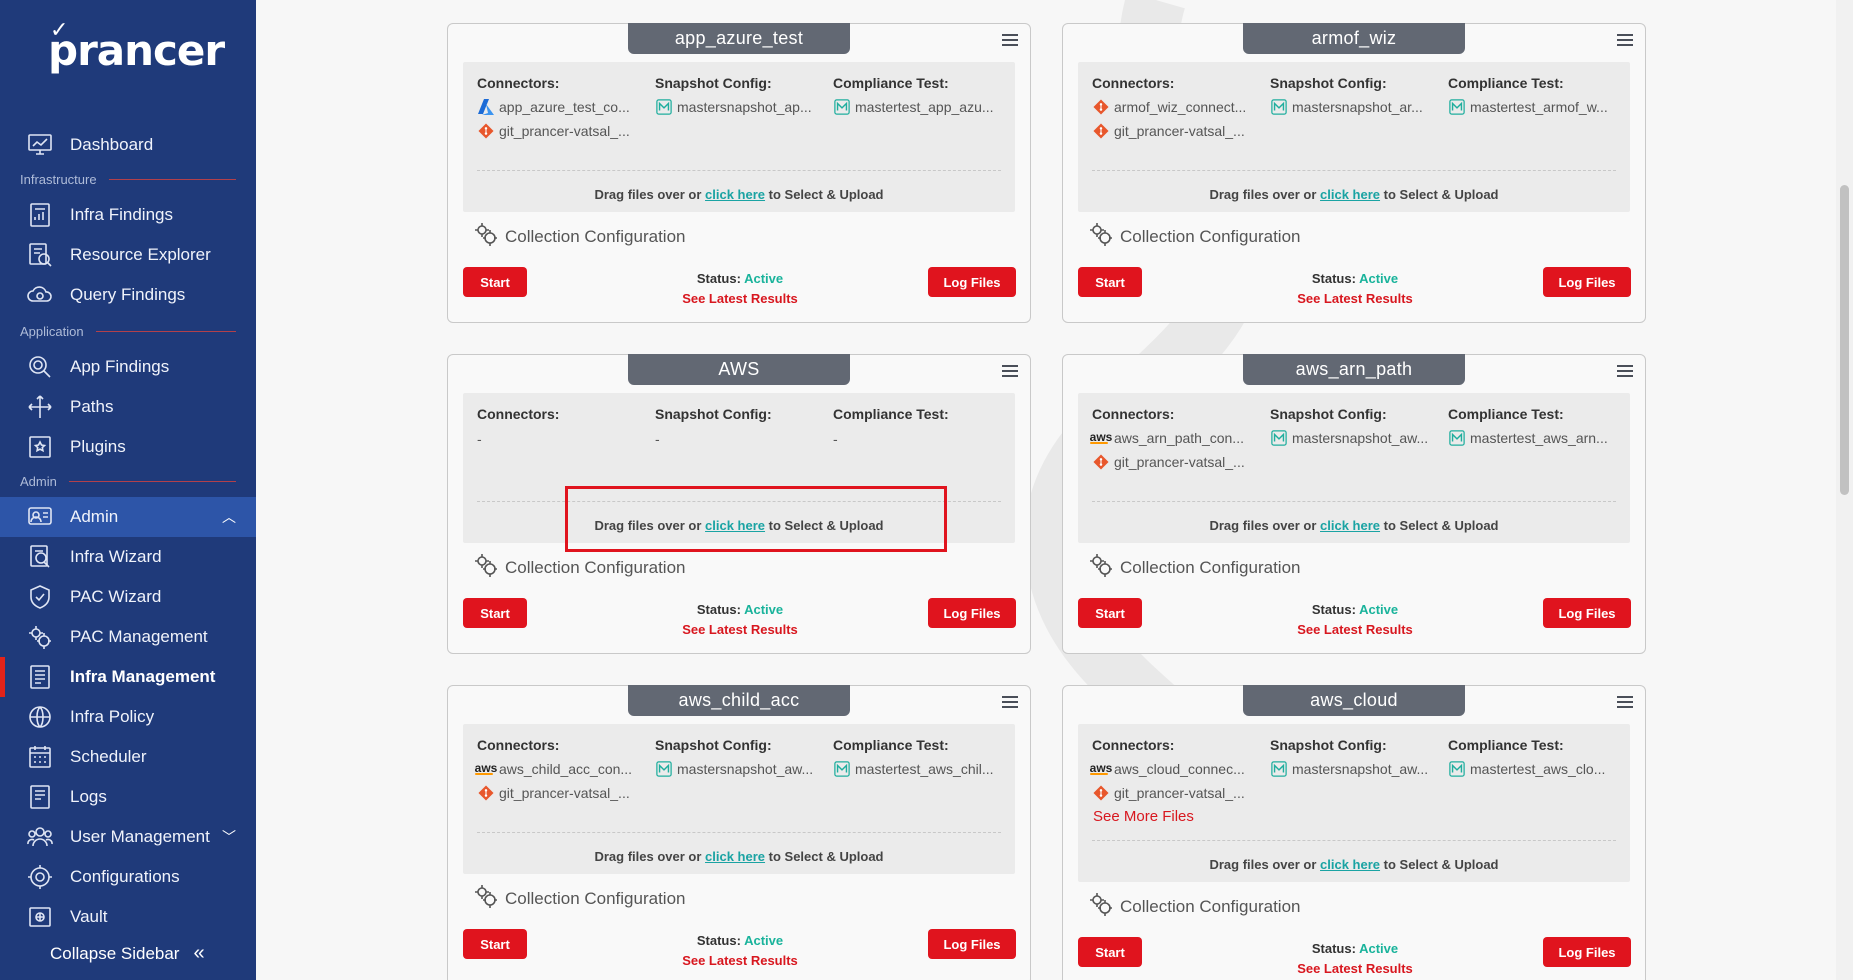 Image resolution: width=1853 pixels, height=980 pixels. Describe the element at coordinates (1265, 194) in the screenshot. I see `drag-text: Drag files over or` at that location.